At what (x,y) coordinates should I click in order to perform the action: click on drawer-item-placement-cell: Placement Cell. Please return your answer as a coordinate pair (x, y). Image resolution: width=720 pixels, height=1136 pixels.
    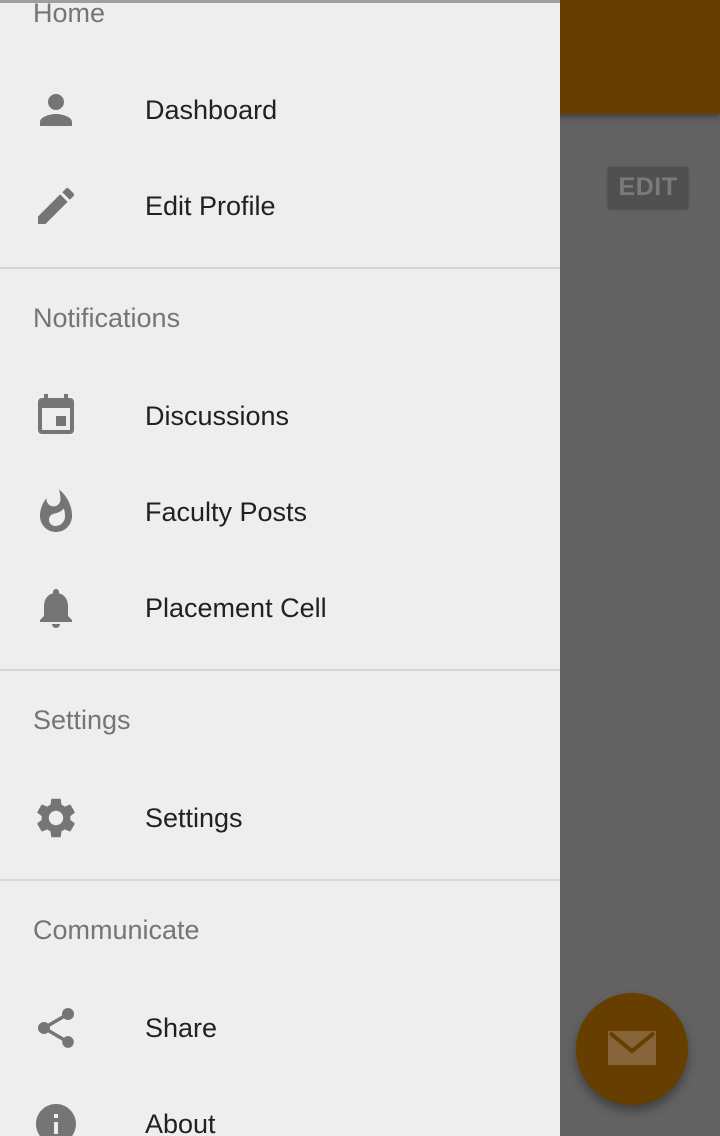
    Looking at the image, I should click on (280, 608).